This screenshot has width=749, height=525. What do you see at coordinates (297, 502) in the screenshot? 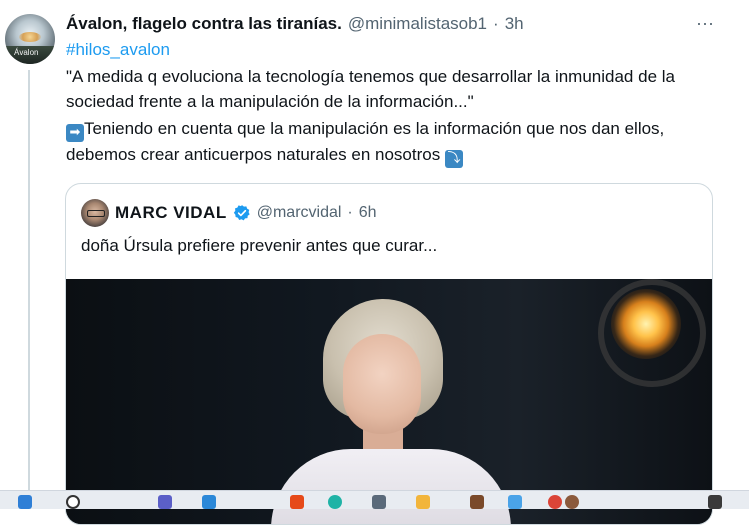
I see `edge-icon` at bounding box center [297, 502].